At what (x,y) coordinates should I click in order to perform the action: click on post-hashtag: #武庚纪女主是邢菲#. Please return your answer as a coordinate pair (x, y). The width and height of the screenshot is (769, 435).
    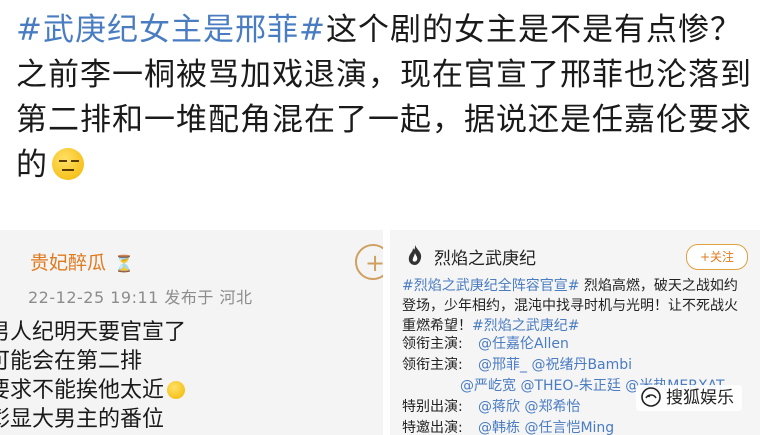
    Looking at the image, I should click on (171, 30).